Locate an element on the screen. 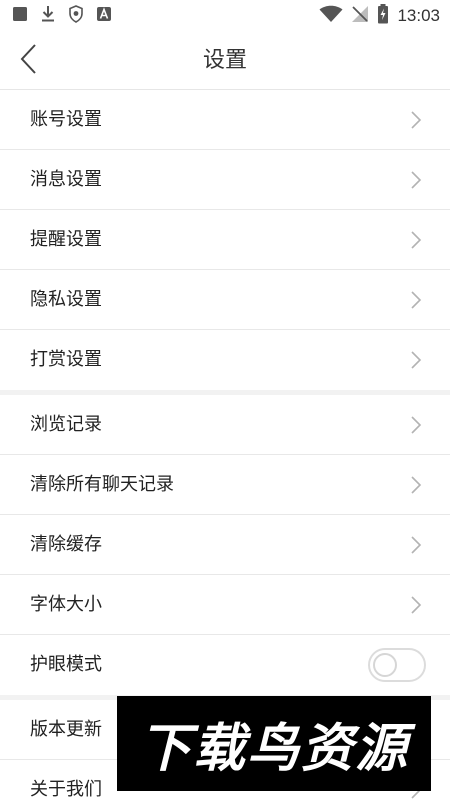 Image resolution: width=450 pixels, height=800 pixels. page-title: 设置 is located at coordinates (224, 60).